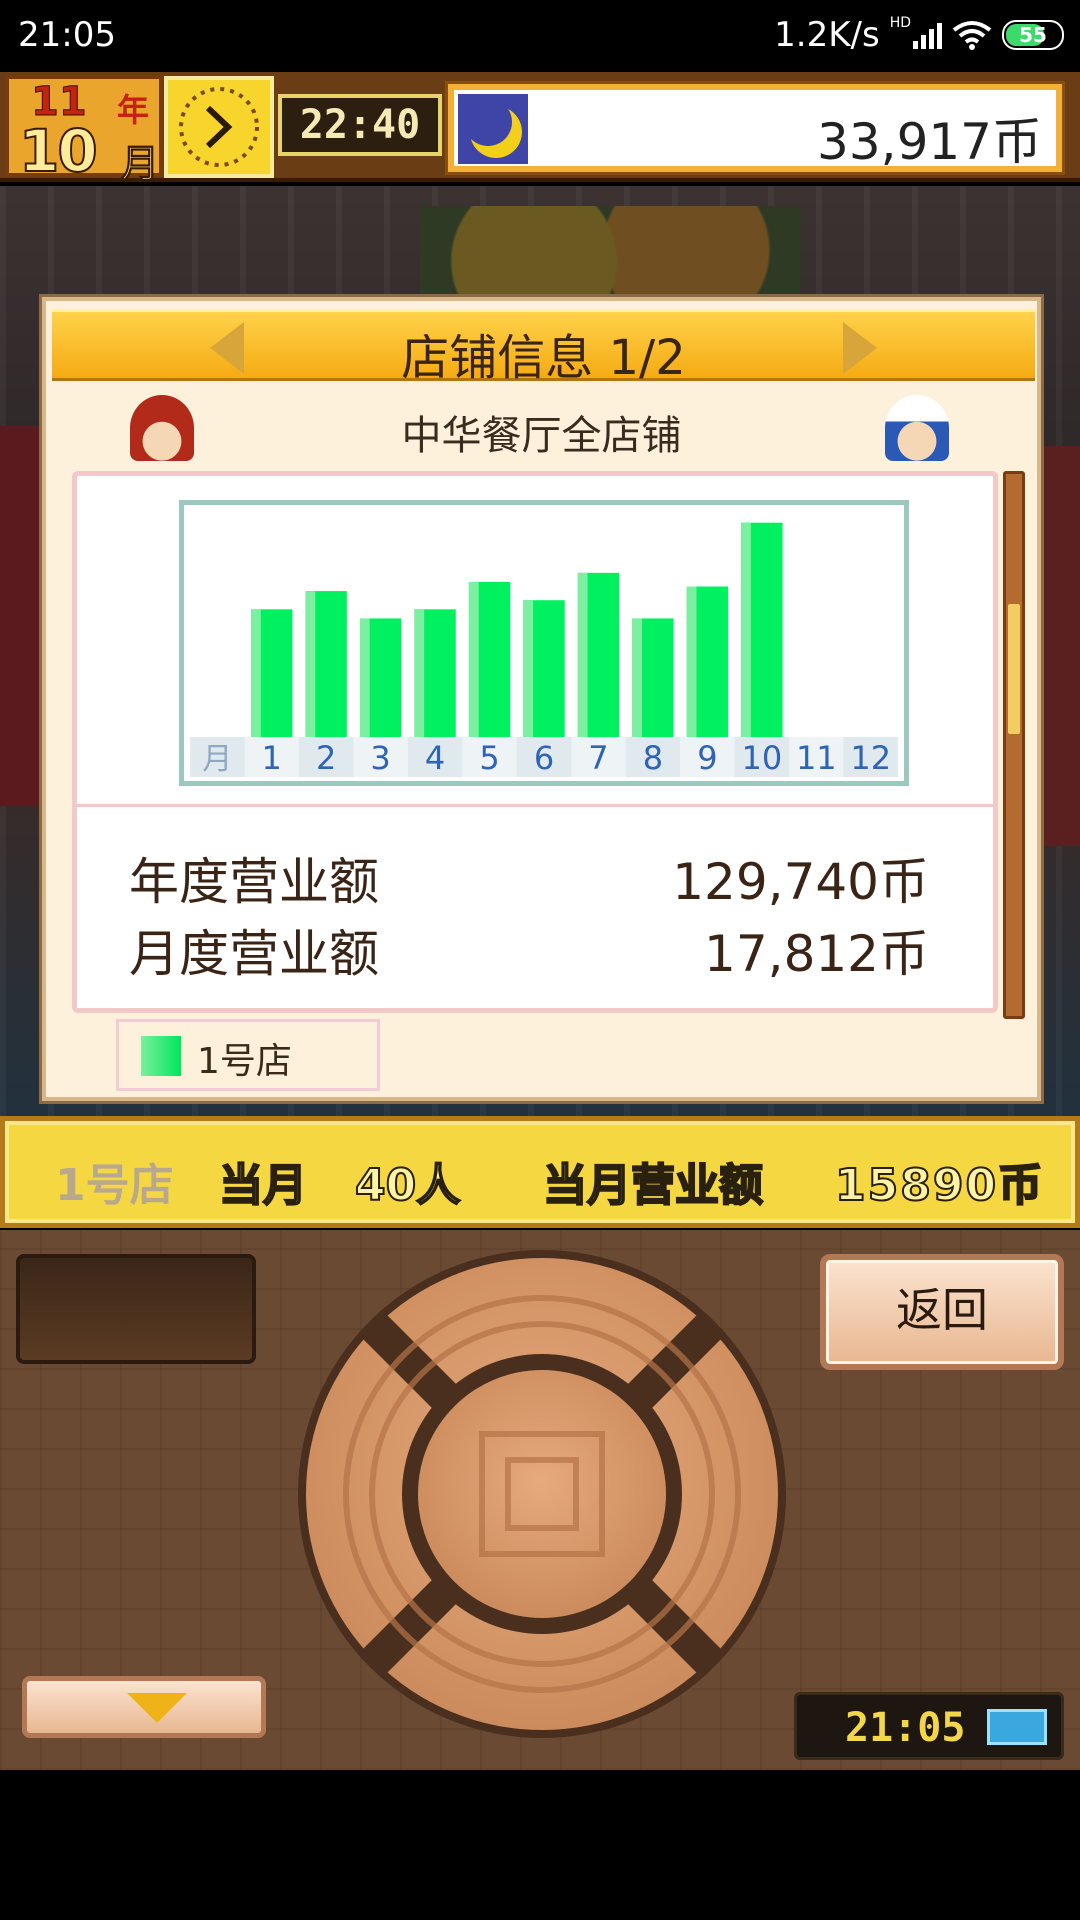  Describe the element at coordinates (244, 1061) in the screenshot. I see `legend-label: 1号店` at that location.